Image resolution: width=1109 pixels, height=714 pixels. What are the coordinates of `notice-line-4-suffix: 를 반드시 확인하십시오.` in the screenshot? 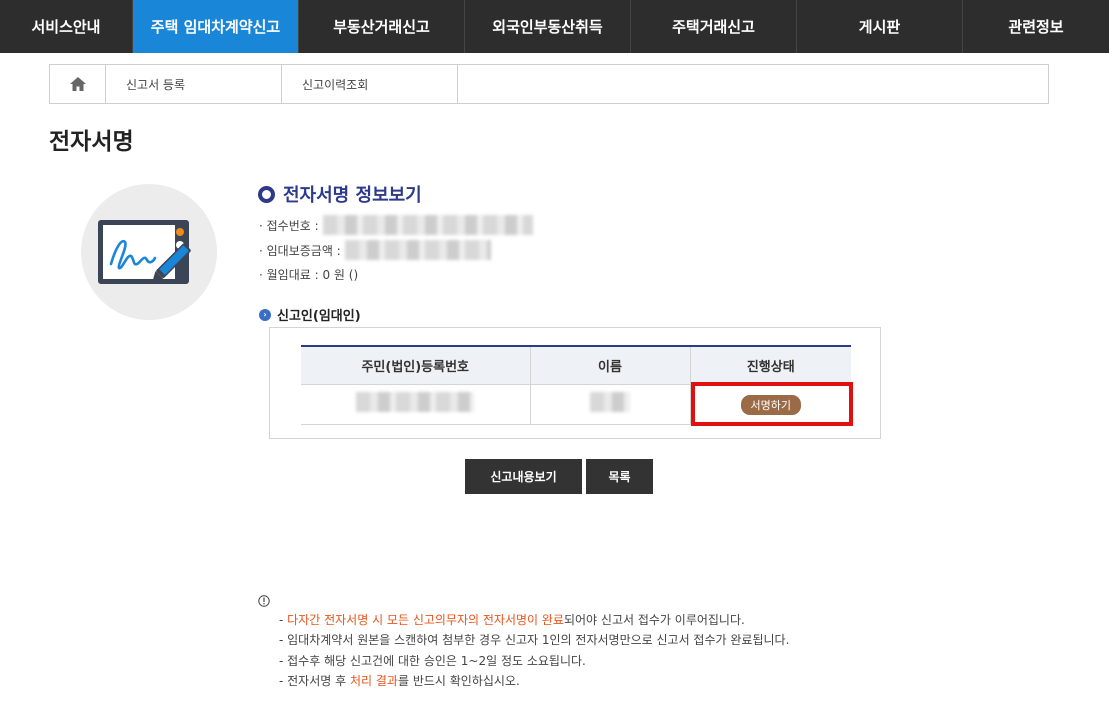 It's located at (458, 681).